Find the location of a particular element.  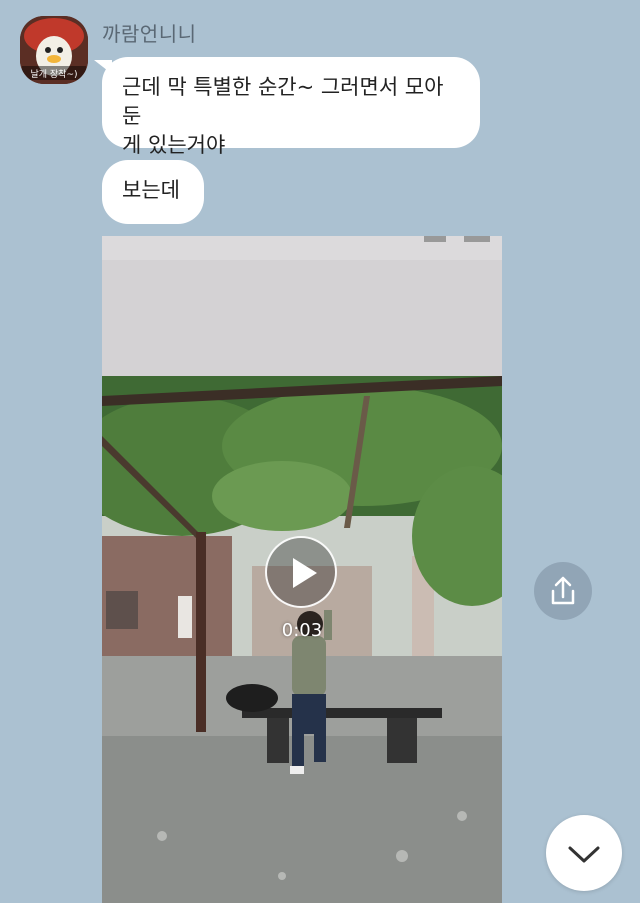

avatar: 날개 장착~) is located at coordinates (54, 50).